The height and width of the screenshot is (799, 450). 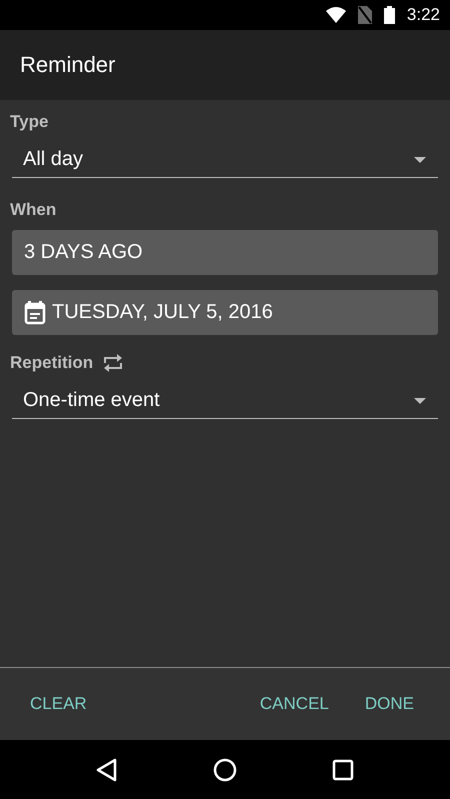 I want to click on app-bar-title: Reminder, so click(x=68, y=65).